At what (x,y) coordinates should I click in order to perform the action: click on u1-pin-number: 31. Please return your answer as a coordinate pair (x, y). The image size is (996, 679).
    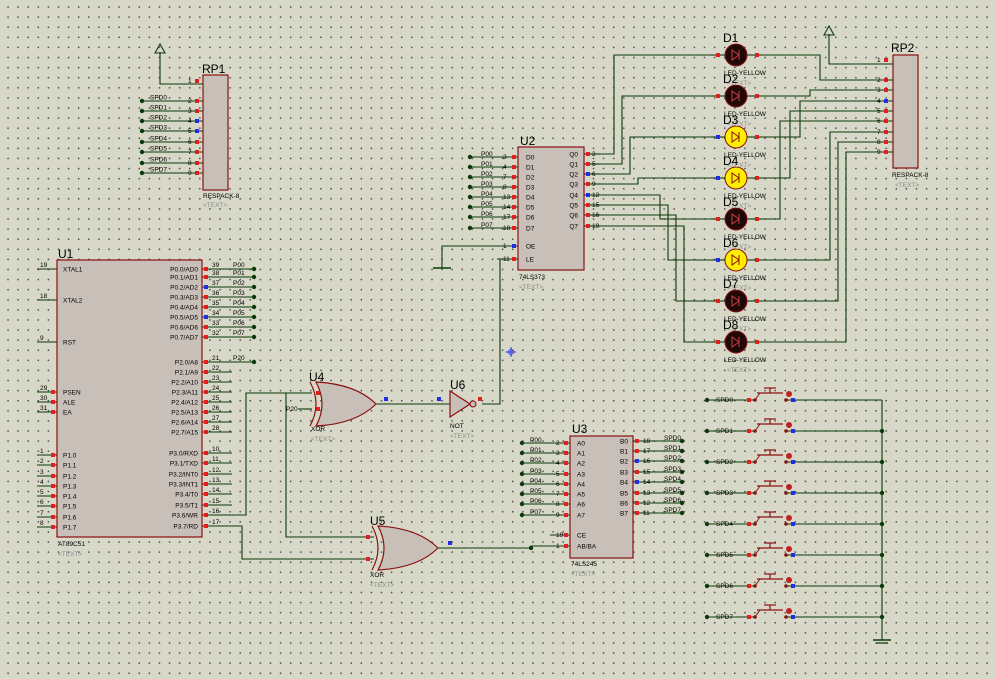
    Looking at the image, I should click on (44, 408).